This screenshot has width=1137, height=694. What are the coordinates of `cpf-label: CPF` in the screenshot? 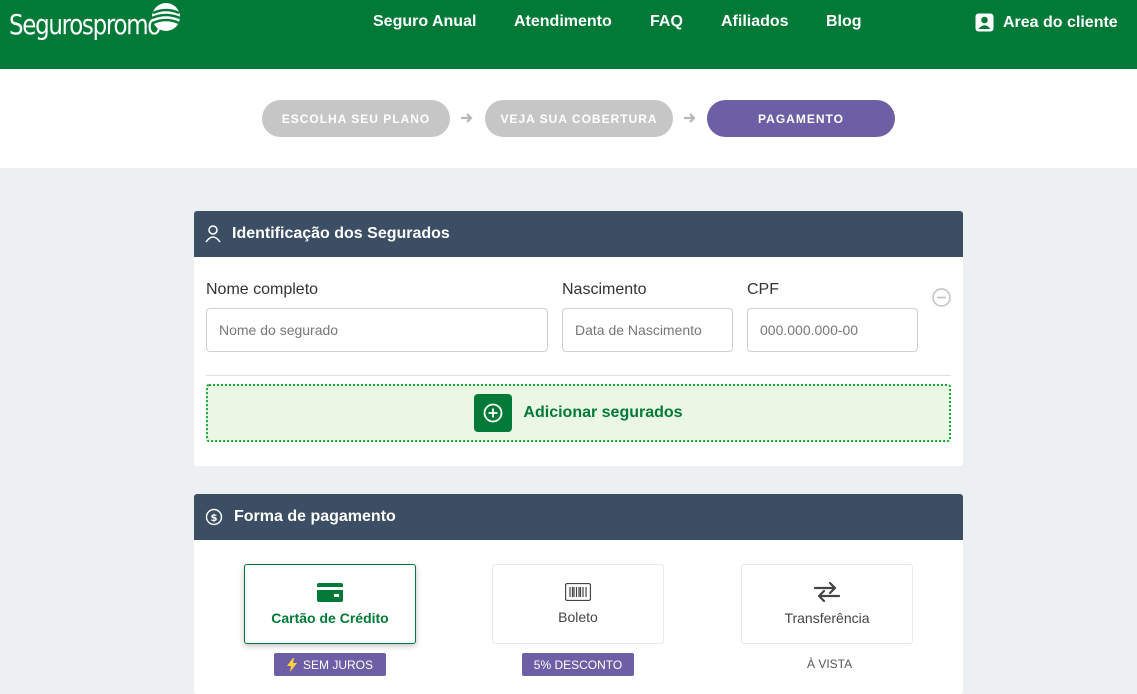 It's located at (763, 289).